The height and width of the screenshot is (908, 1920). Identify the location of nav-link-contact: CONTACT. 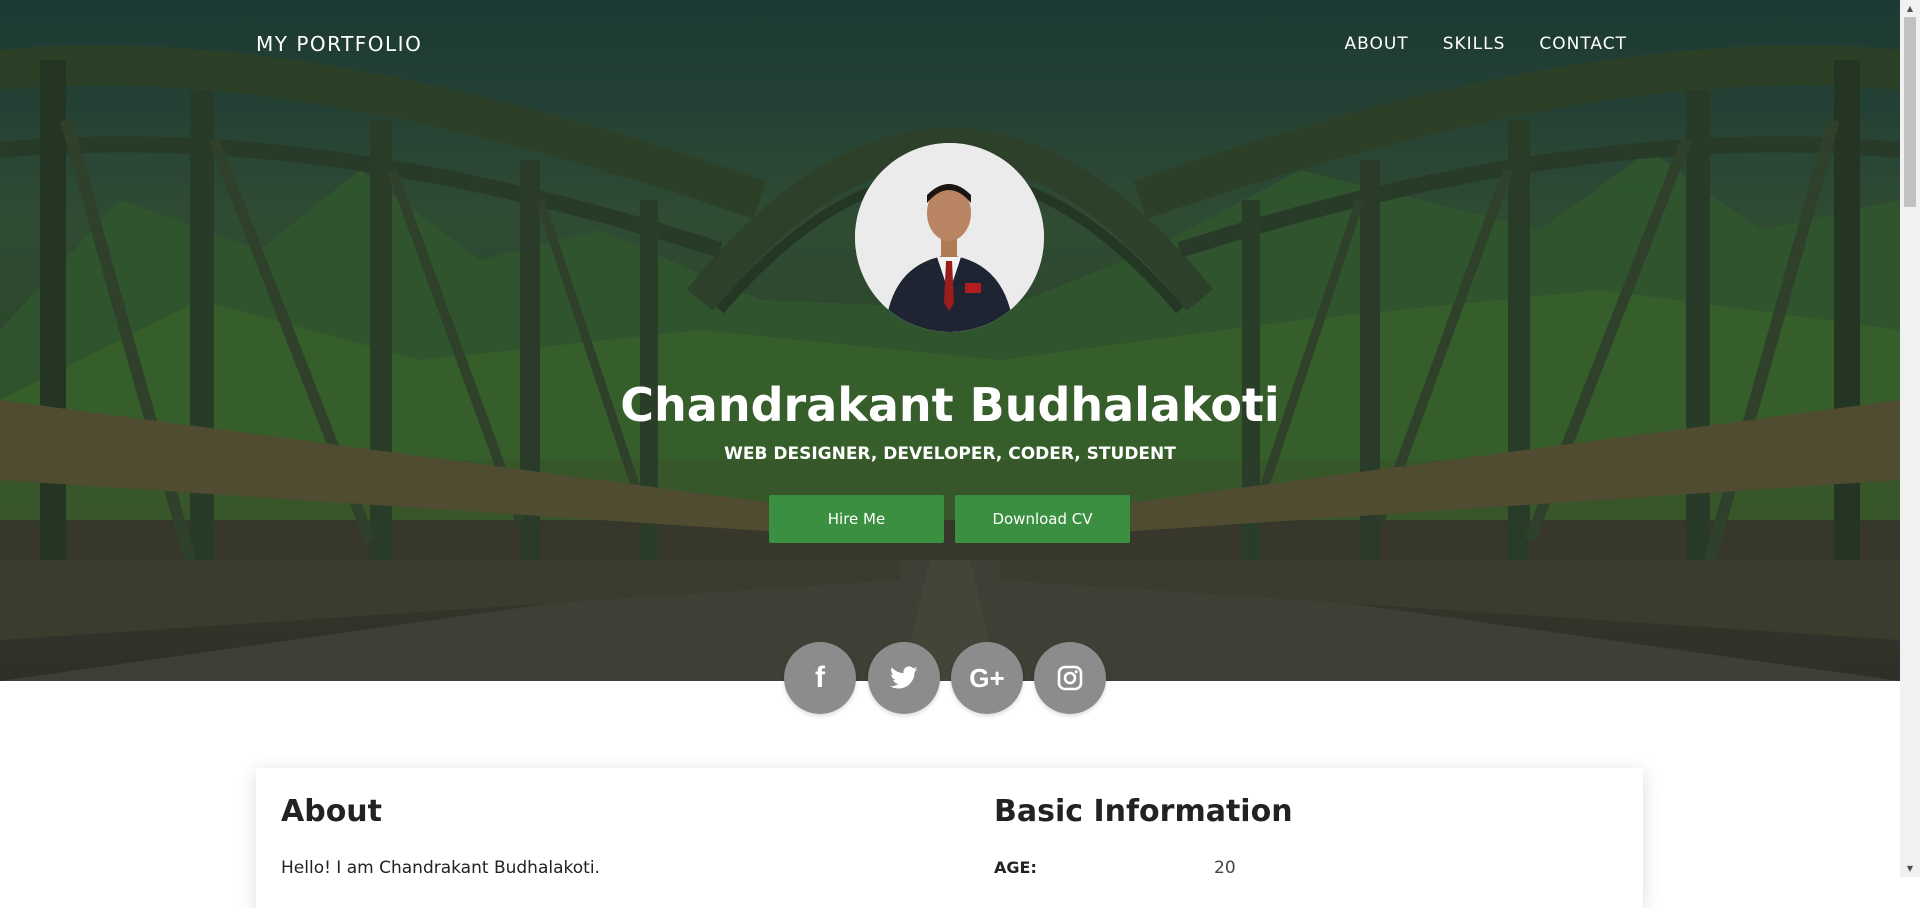
(1583, 44).